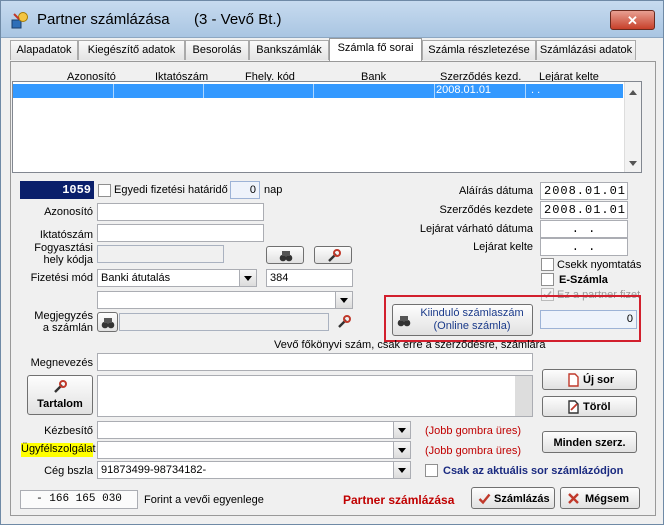 The width and height of the screenshot is (664, 525). Describe the element at coordinates (131, 50) in the screenshot. I see `tab-kiegeszito-adatok: Kiegészítő adatok` at that location.